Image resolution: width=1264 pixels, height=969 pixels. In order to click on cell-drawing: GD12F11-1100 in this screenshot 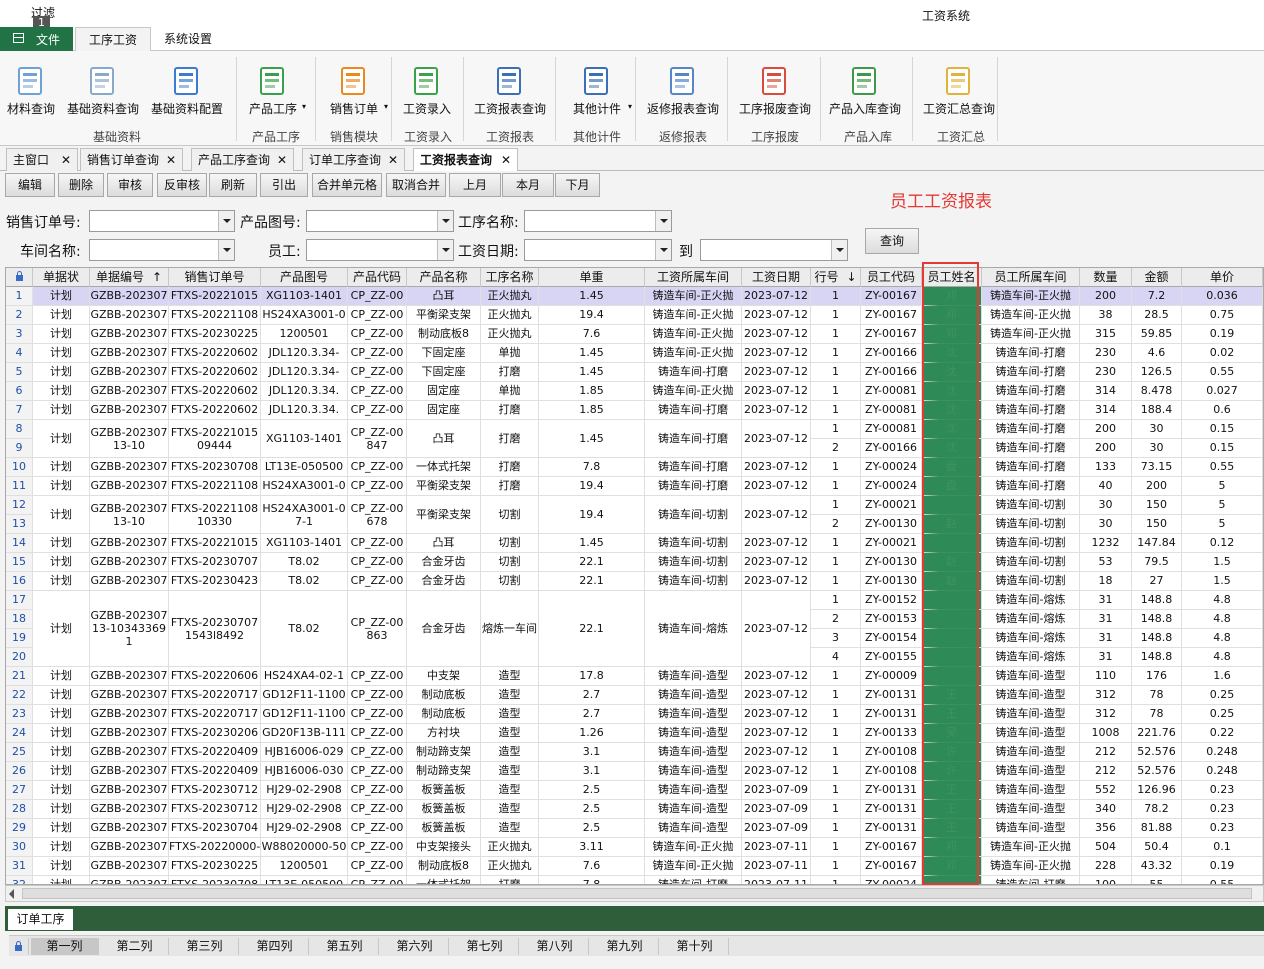, I will do `click(304, 714)`.